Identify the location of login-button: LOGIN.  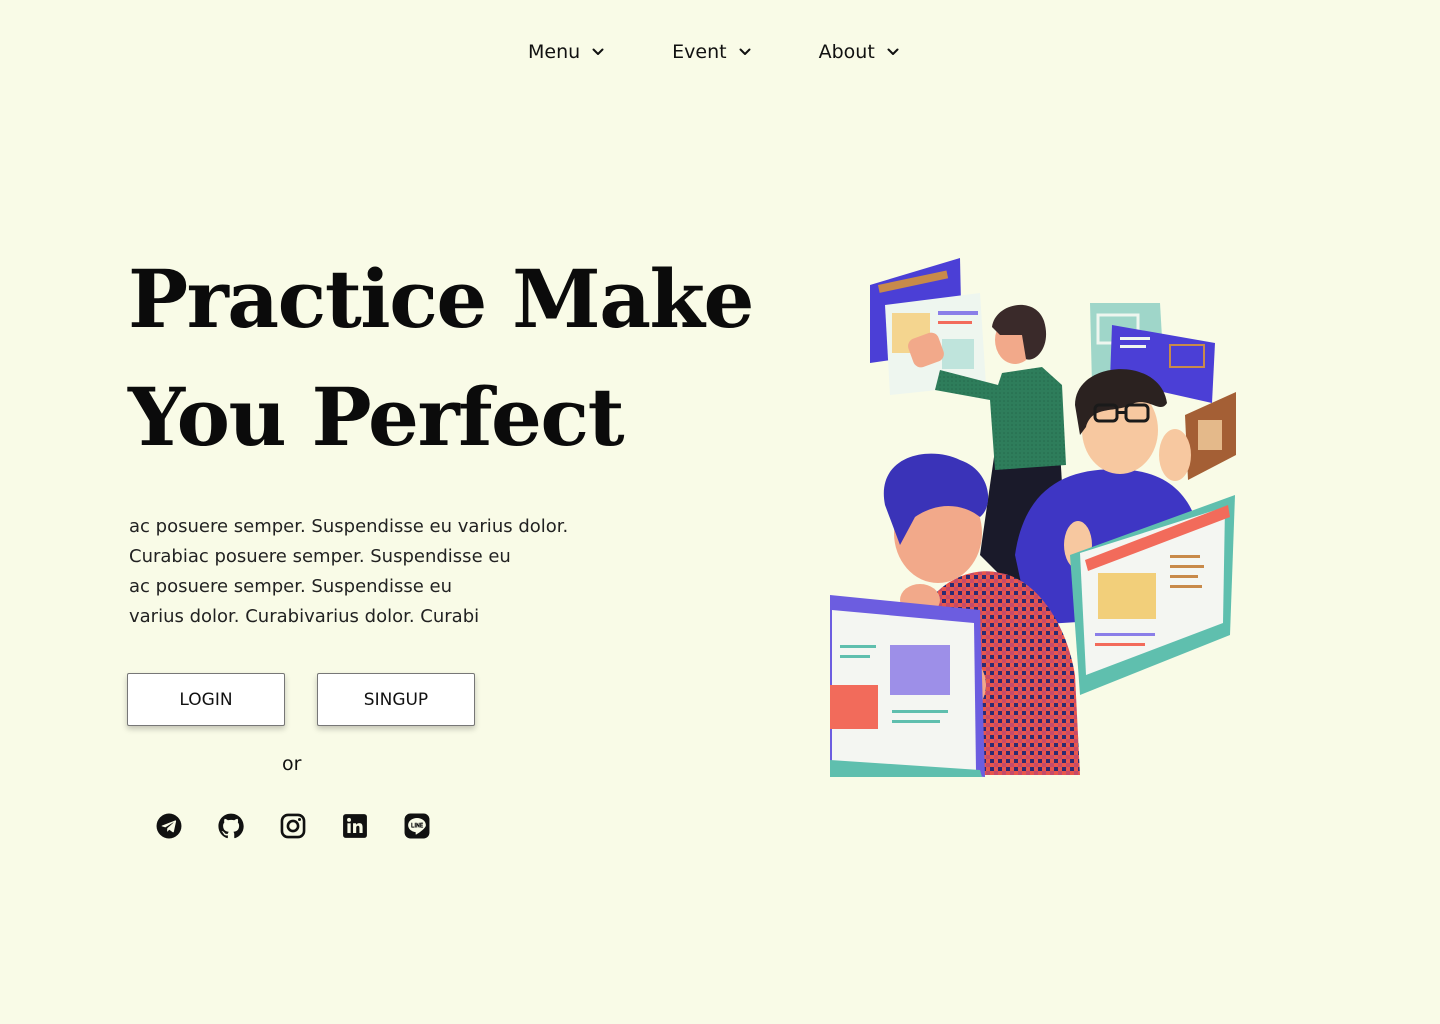
(206, 699).